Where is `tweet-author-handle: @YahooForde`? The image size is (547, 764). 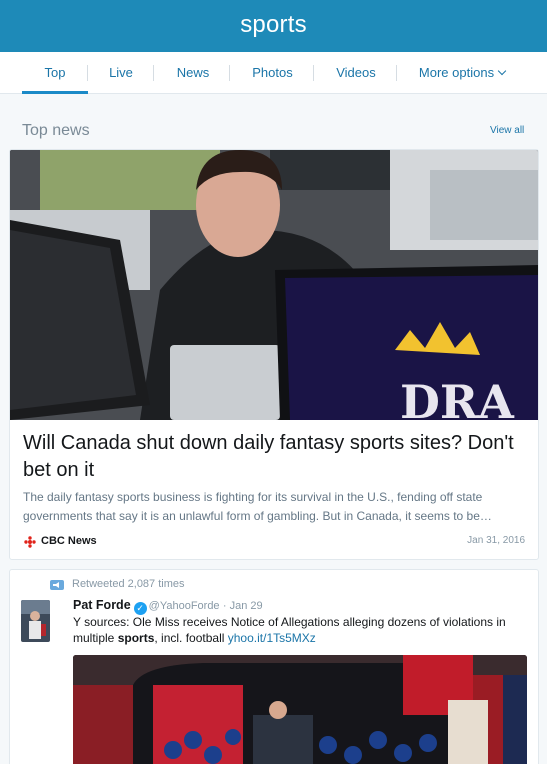
tweet-author-handle: @YahooForde is located at coordinates (184, 606).